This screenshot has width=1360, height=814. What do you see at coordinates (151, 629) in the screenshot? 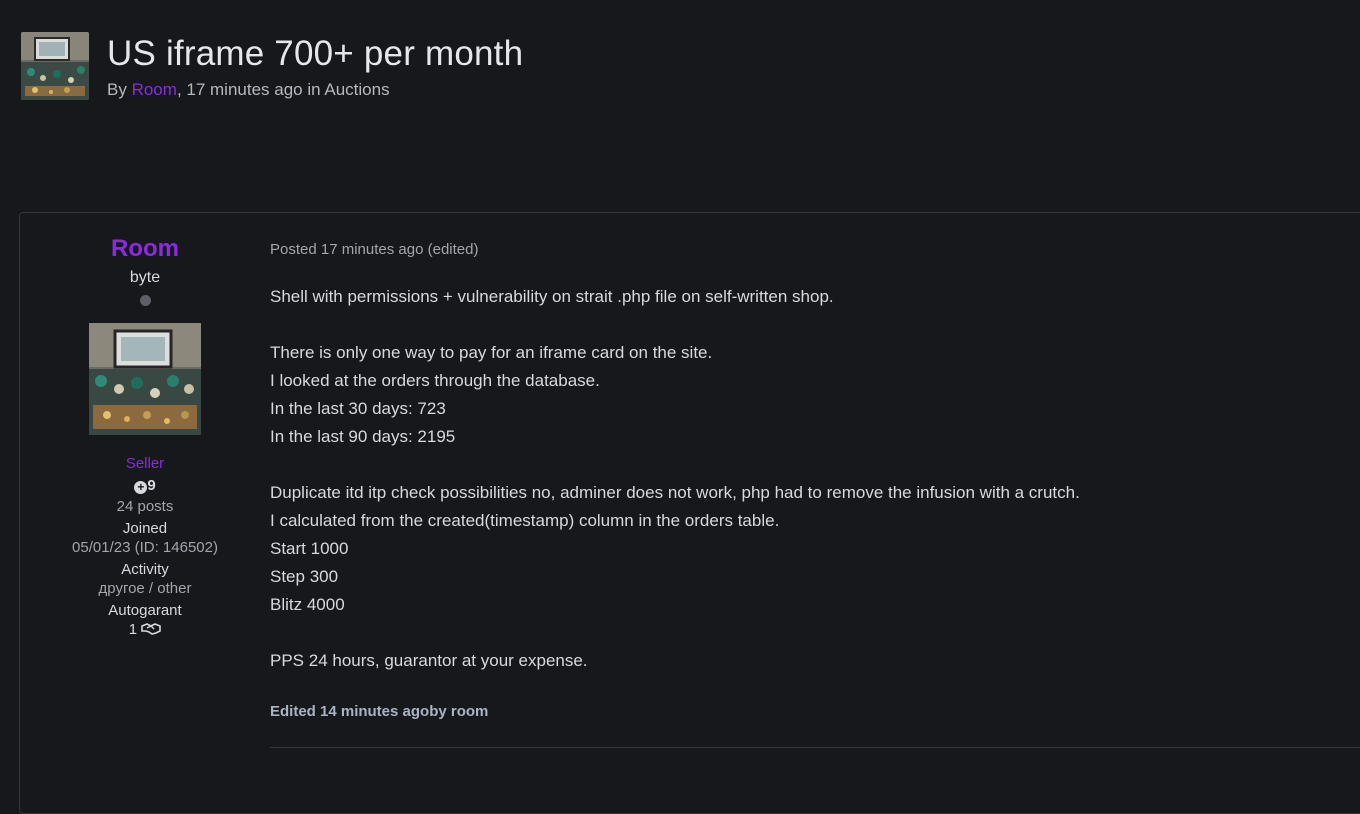
I see `handshake-icon` at bounding box center [151, 629].